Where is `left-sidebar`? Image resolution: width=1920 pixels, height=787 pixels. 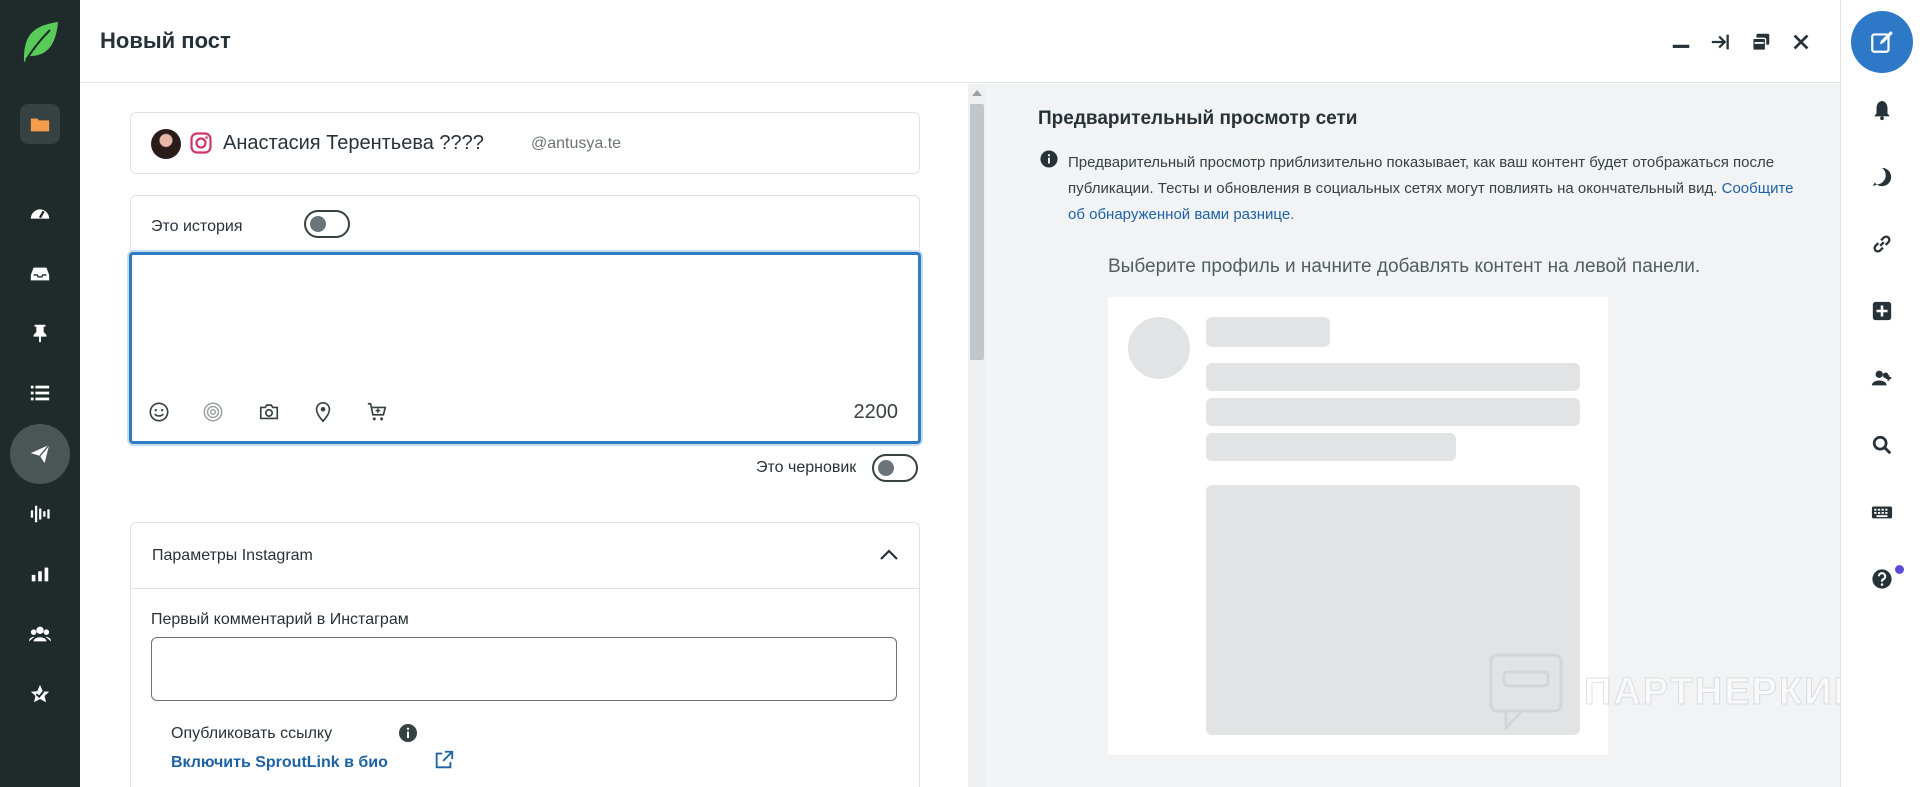 left-sidebar is located at coordinates (40, 393).